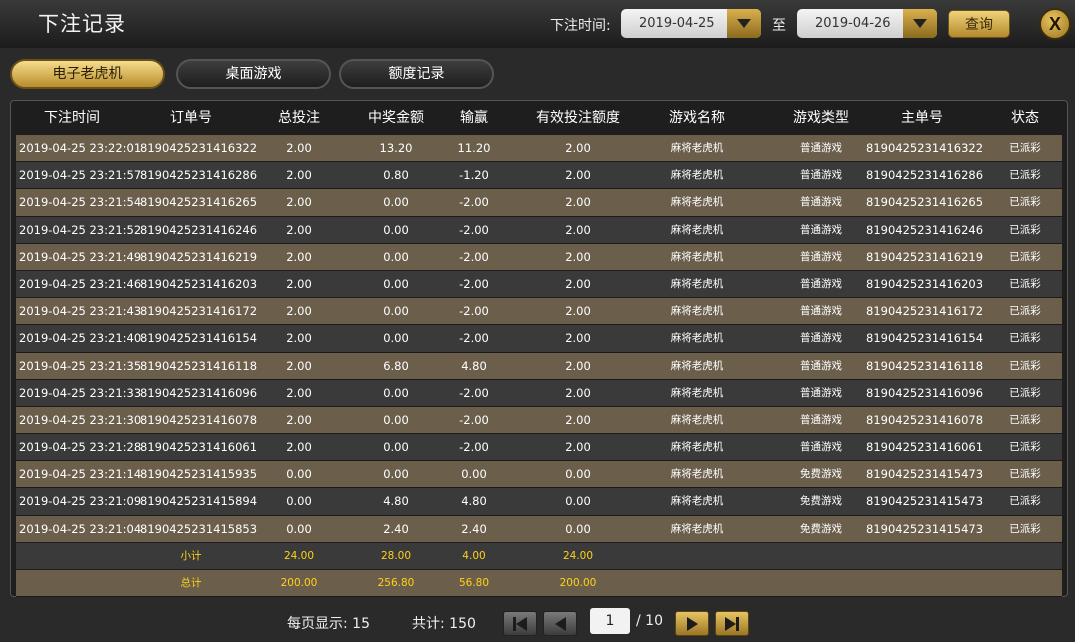 The width and height of the screenshot is (1075, 642). I want to click on date-to-select: 2019-04-26, so click(867, 23).